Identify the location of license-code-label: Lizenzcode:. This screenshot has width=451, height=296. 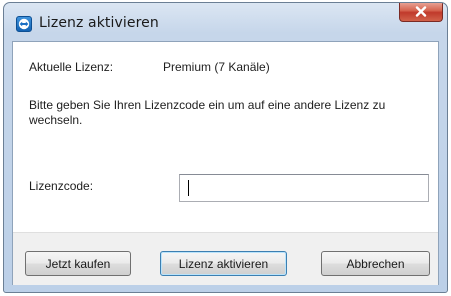
(61, 186).